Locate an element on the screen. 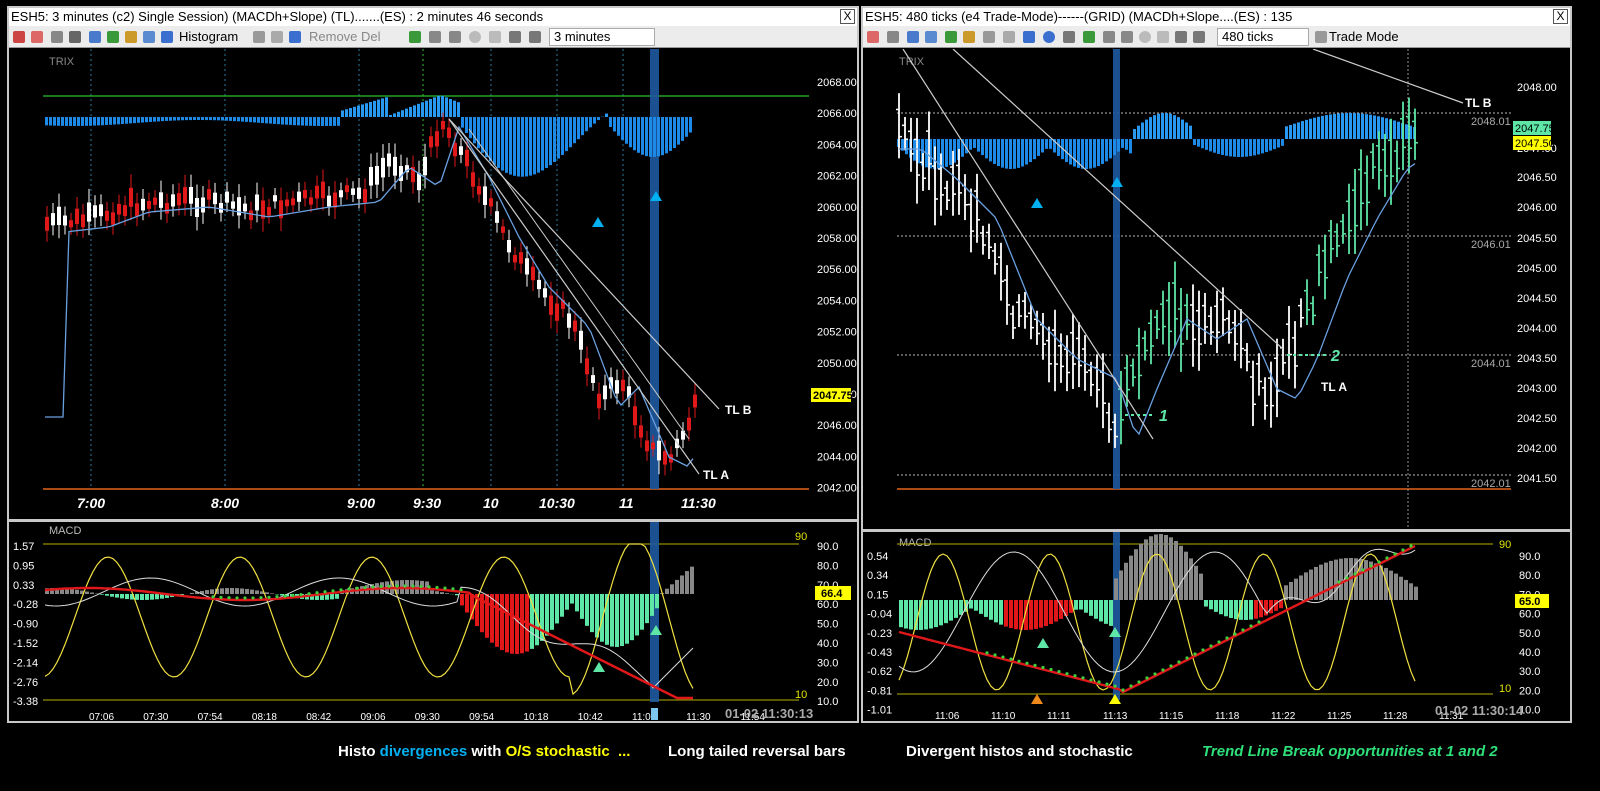 The width and height of the screenshot is (1600, 791). interval-select: 480 ticks is located at coordinates (1263, 37).